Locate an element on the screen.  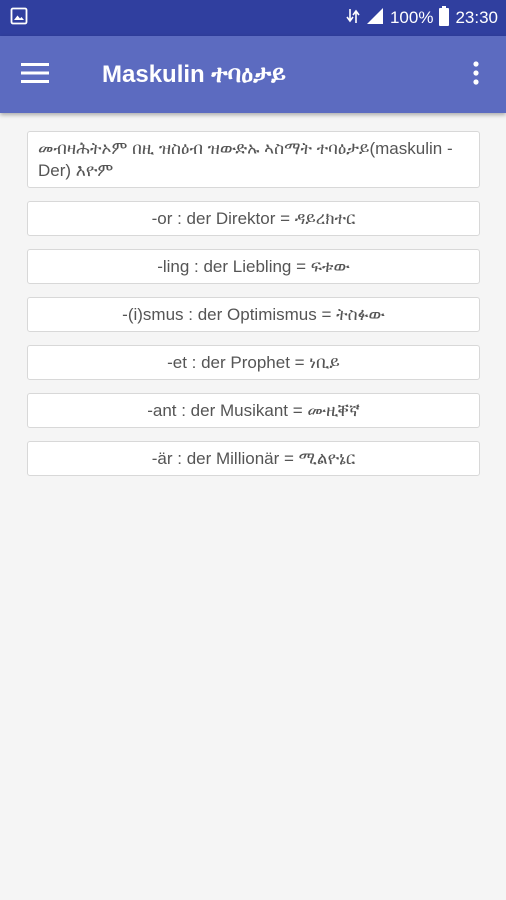
list-item: -(i)smus : der Optimismus = ትስፉው is located at coordinates (253, 314).